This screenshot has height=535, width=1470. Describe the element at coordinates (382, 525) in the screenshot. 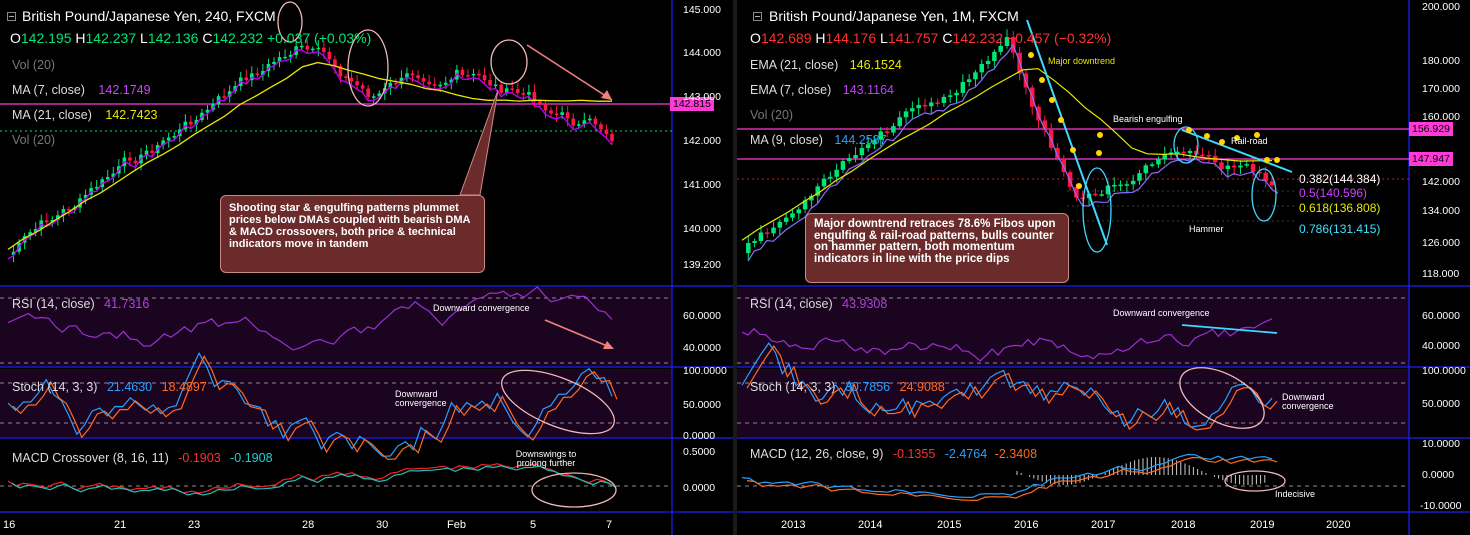

I see `x-tick: 30` at that location.